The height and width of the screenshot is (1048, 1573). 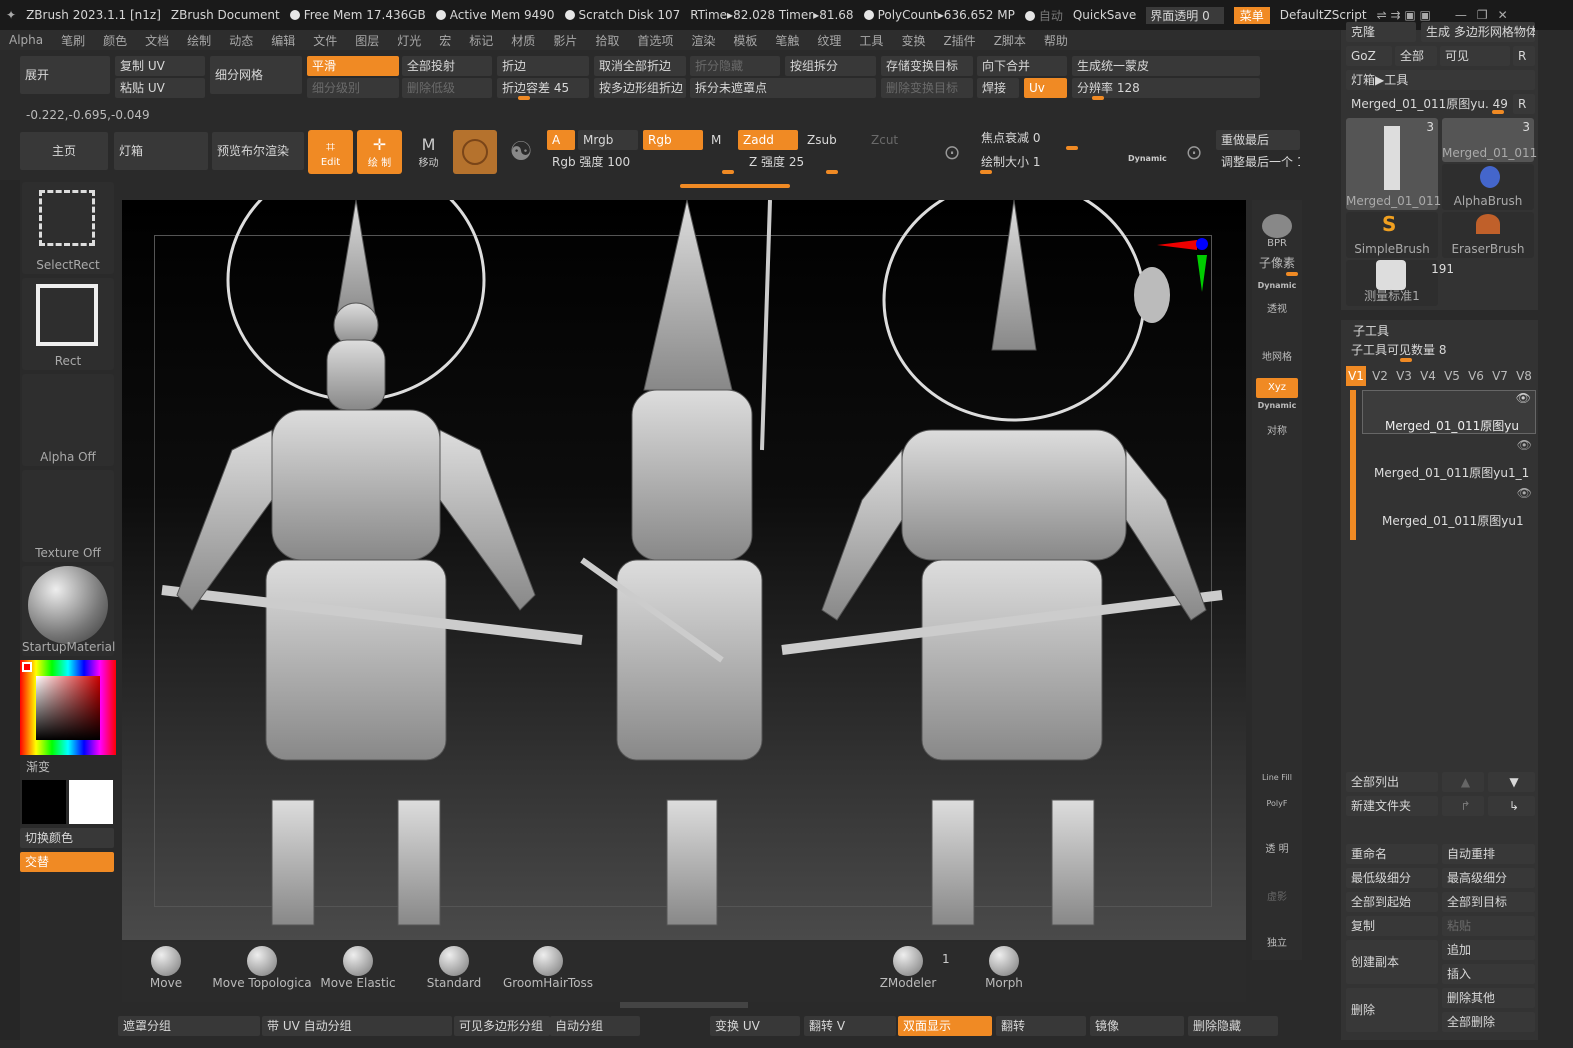 What do you see at coordinates (640, 88) in the screenshot?
I see `crease-polygroups-button: 按多边形组折边` at bounding box center [640, 88].